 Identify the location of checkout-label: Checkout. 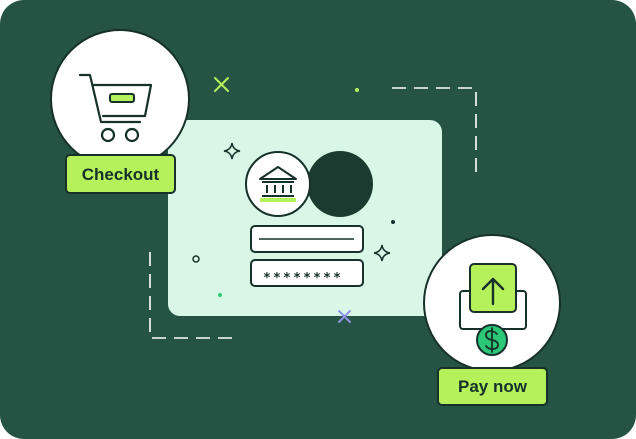
(121, 174).